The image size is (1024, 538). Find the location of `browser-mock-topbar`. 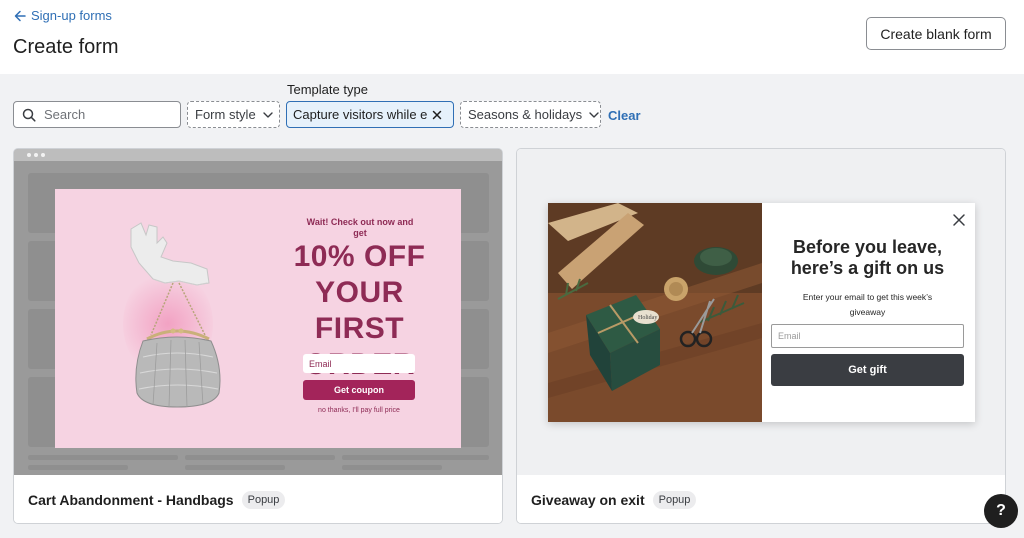

browser-mock-topbar is located at coordinates (258, 155).